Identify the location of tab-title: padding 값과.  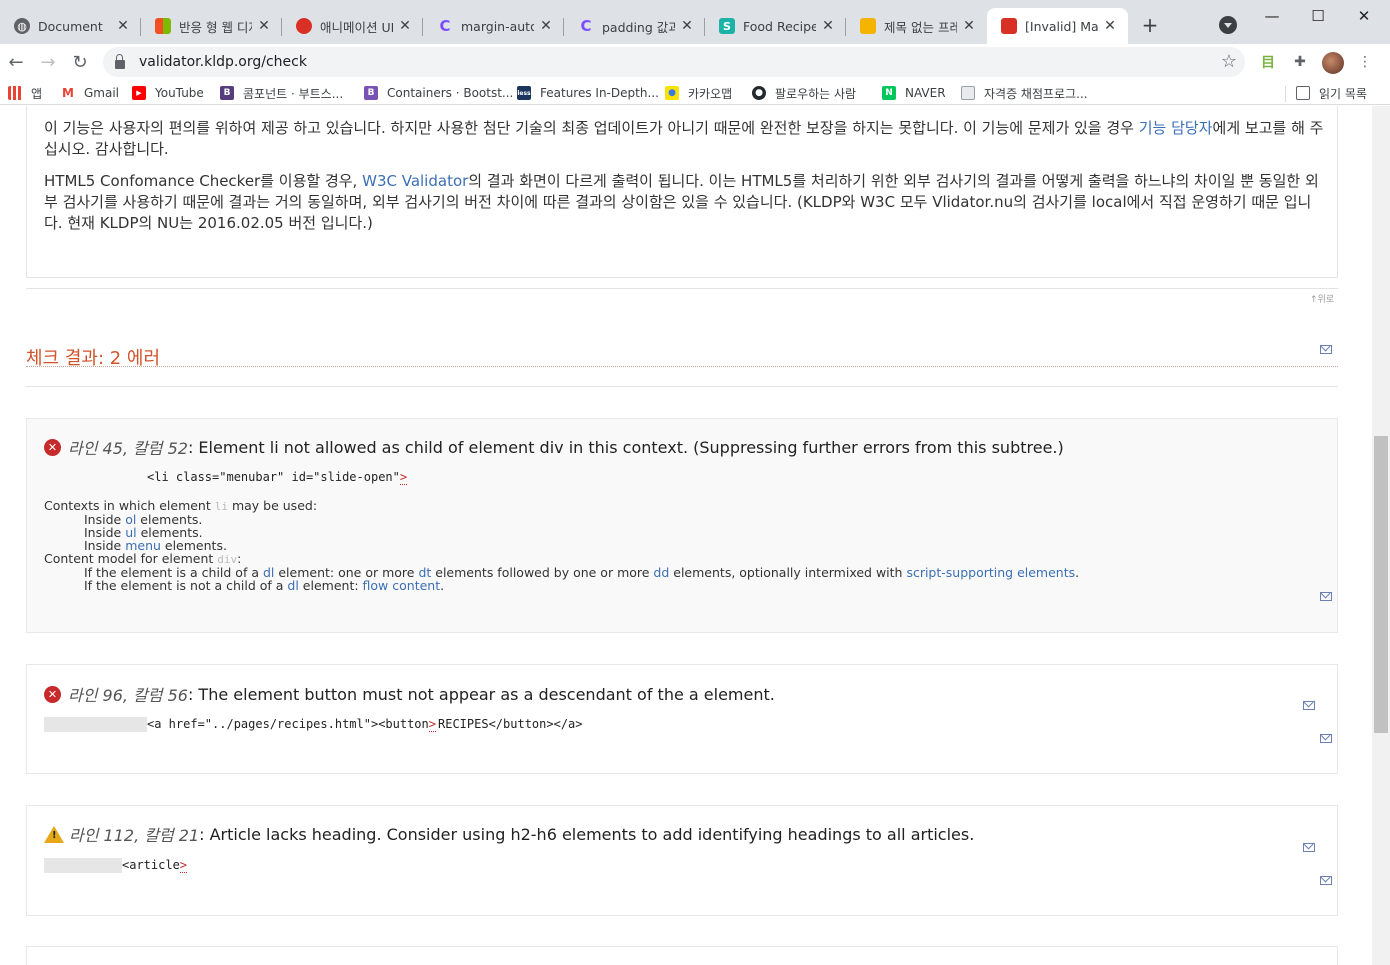
(638, 27).